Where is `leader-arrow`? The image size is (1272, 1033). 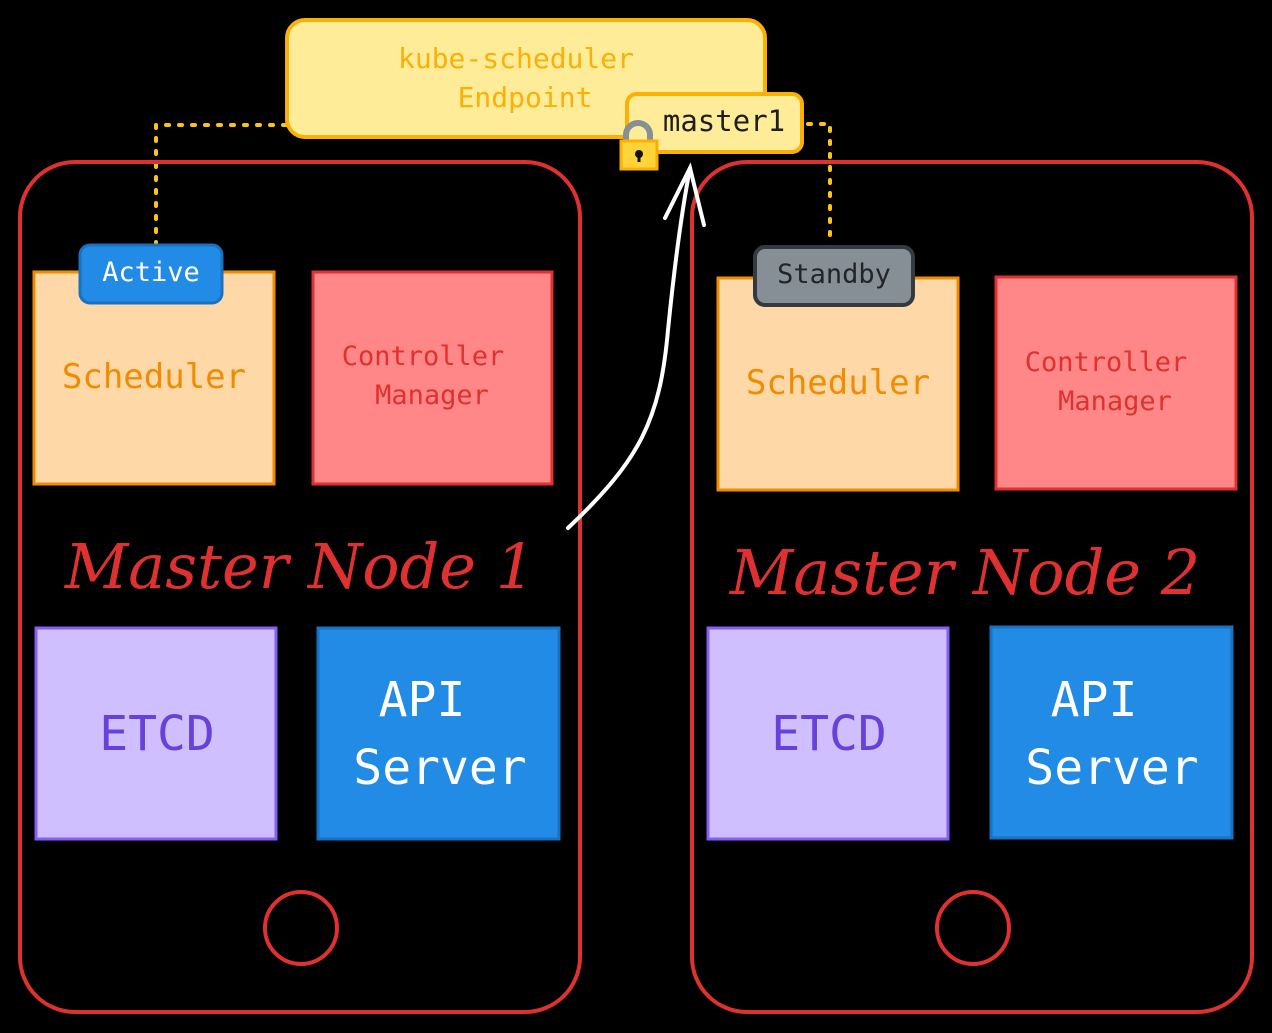 leader-arrow is located at coordinates (636, 346).